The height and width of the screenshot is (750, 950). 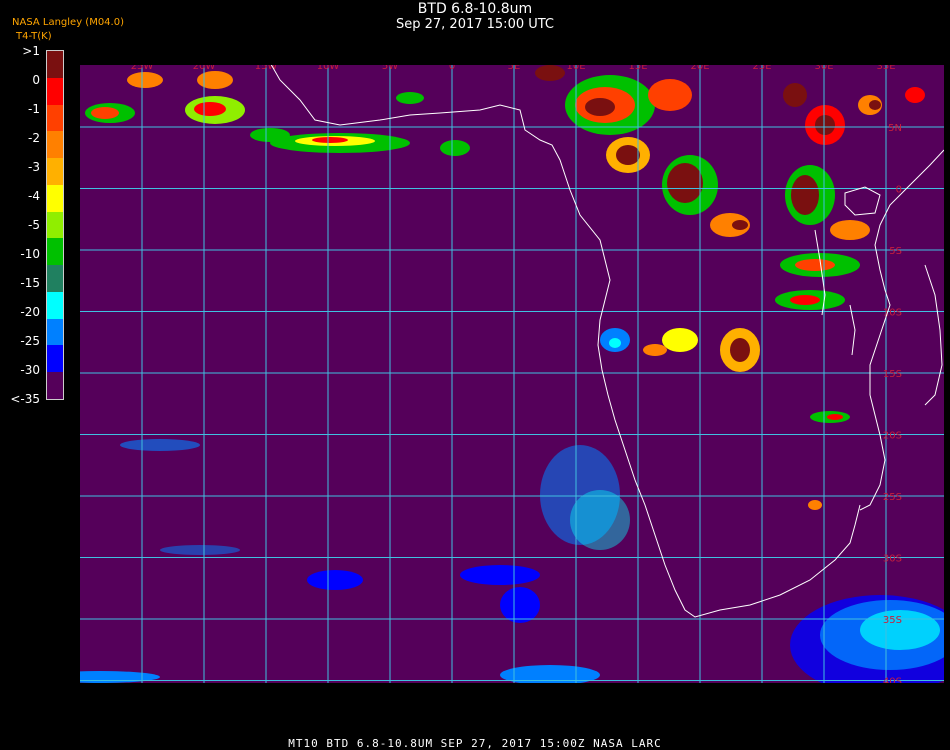 What do you see at coordinates (34, 109) in the screenshot?
I see `colorbar-label: -1` at bounding box center [34, 109].